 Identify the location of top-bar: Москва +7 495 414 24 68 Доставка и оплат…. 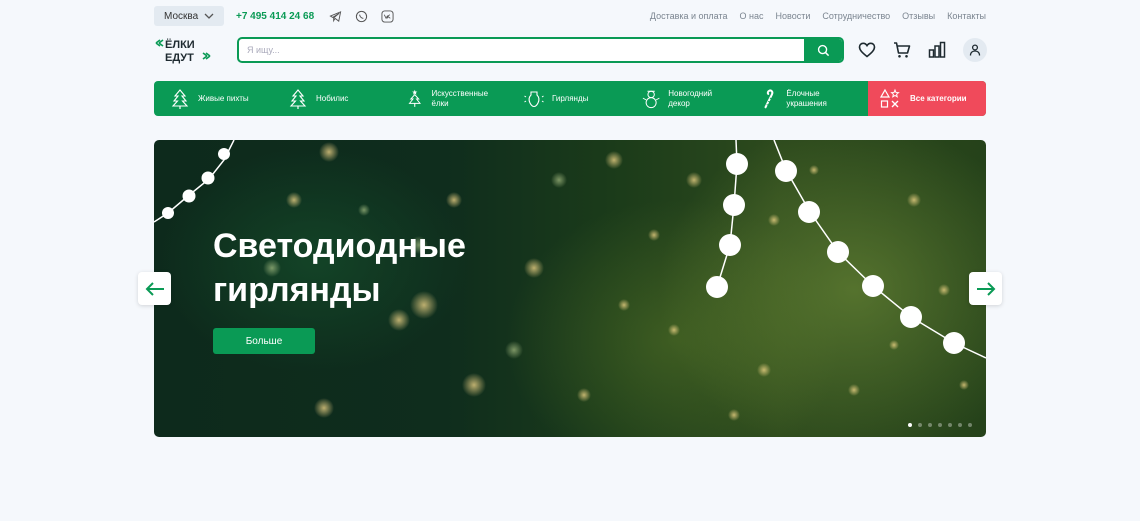
(570, 16).